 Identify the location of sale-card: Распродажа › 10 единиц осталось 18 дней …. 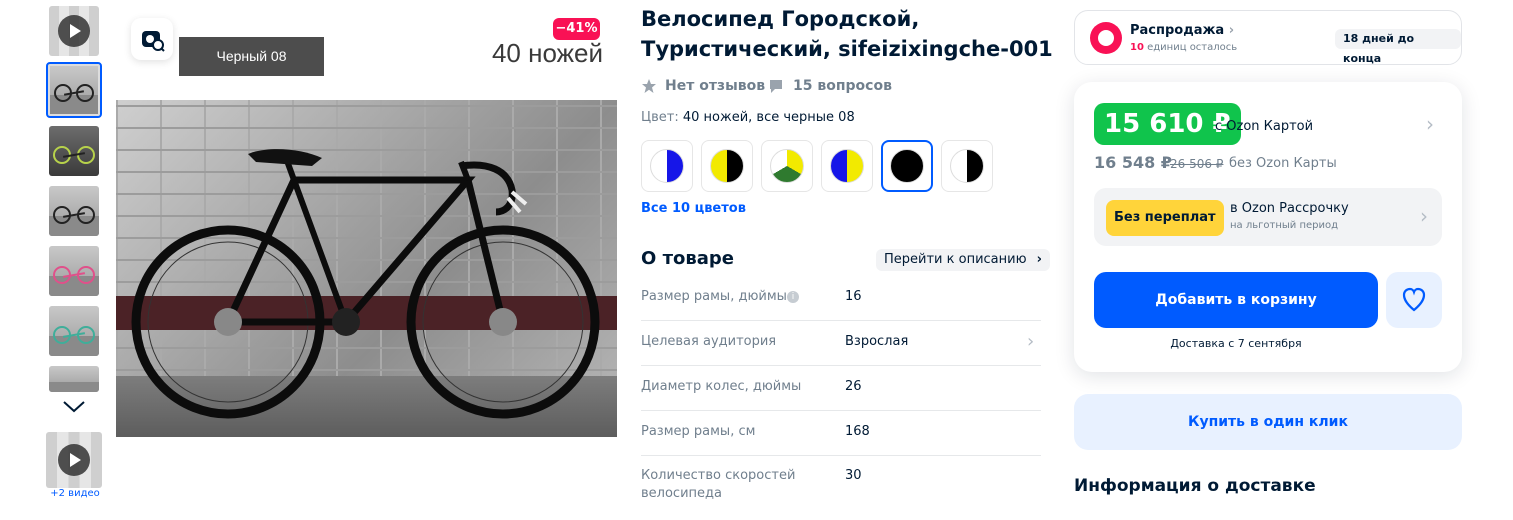
(1268, 37).